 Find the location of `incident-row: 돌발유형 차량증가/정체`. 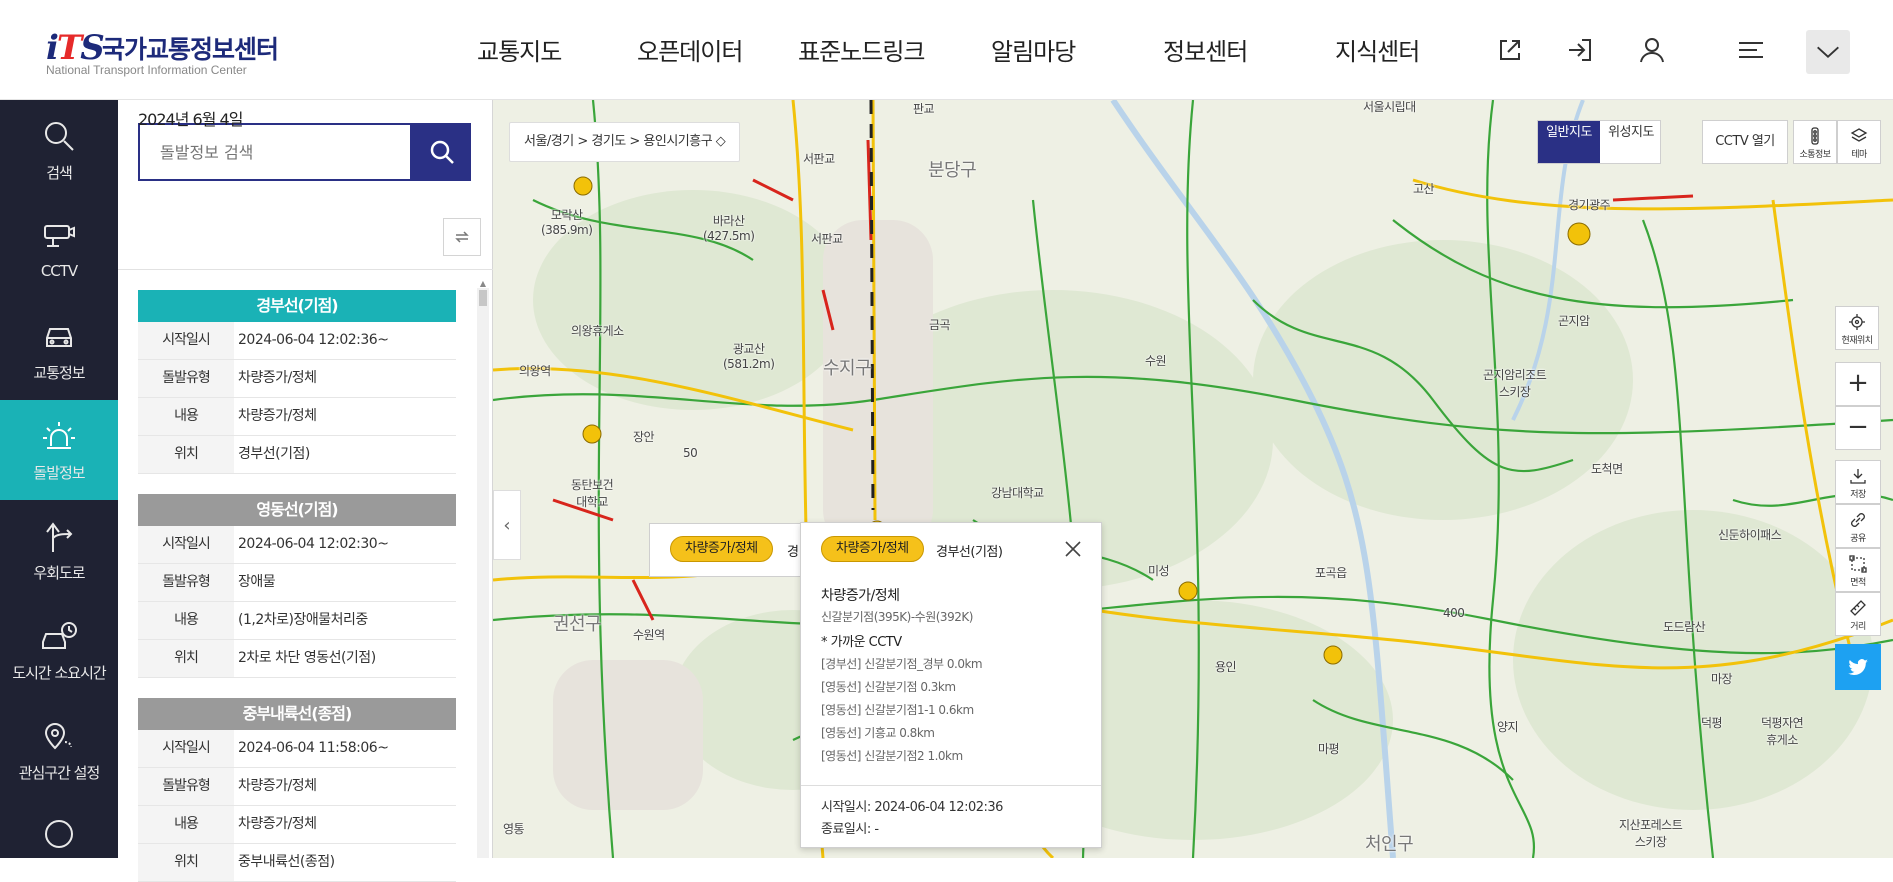

incident-row: 돌발유형 차량증가/정체 is located at coordinates (297, 379).